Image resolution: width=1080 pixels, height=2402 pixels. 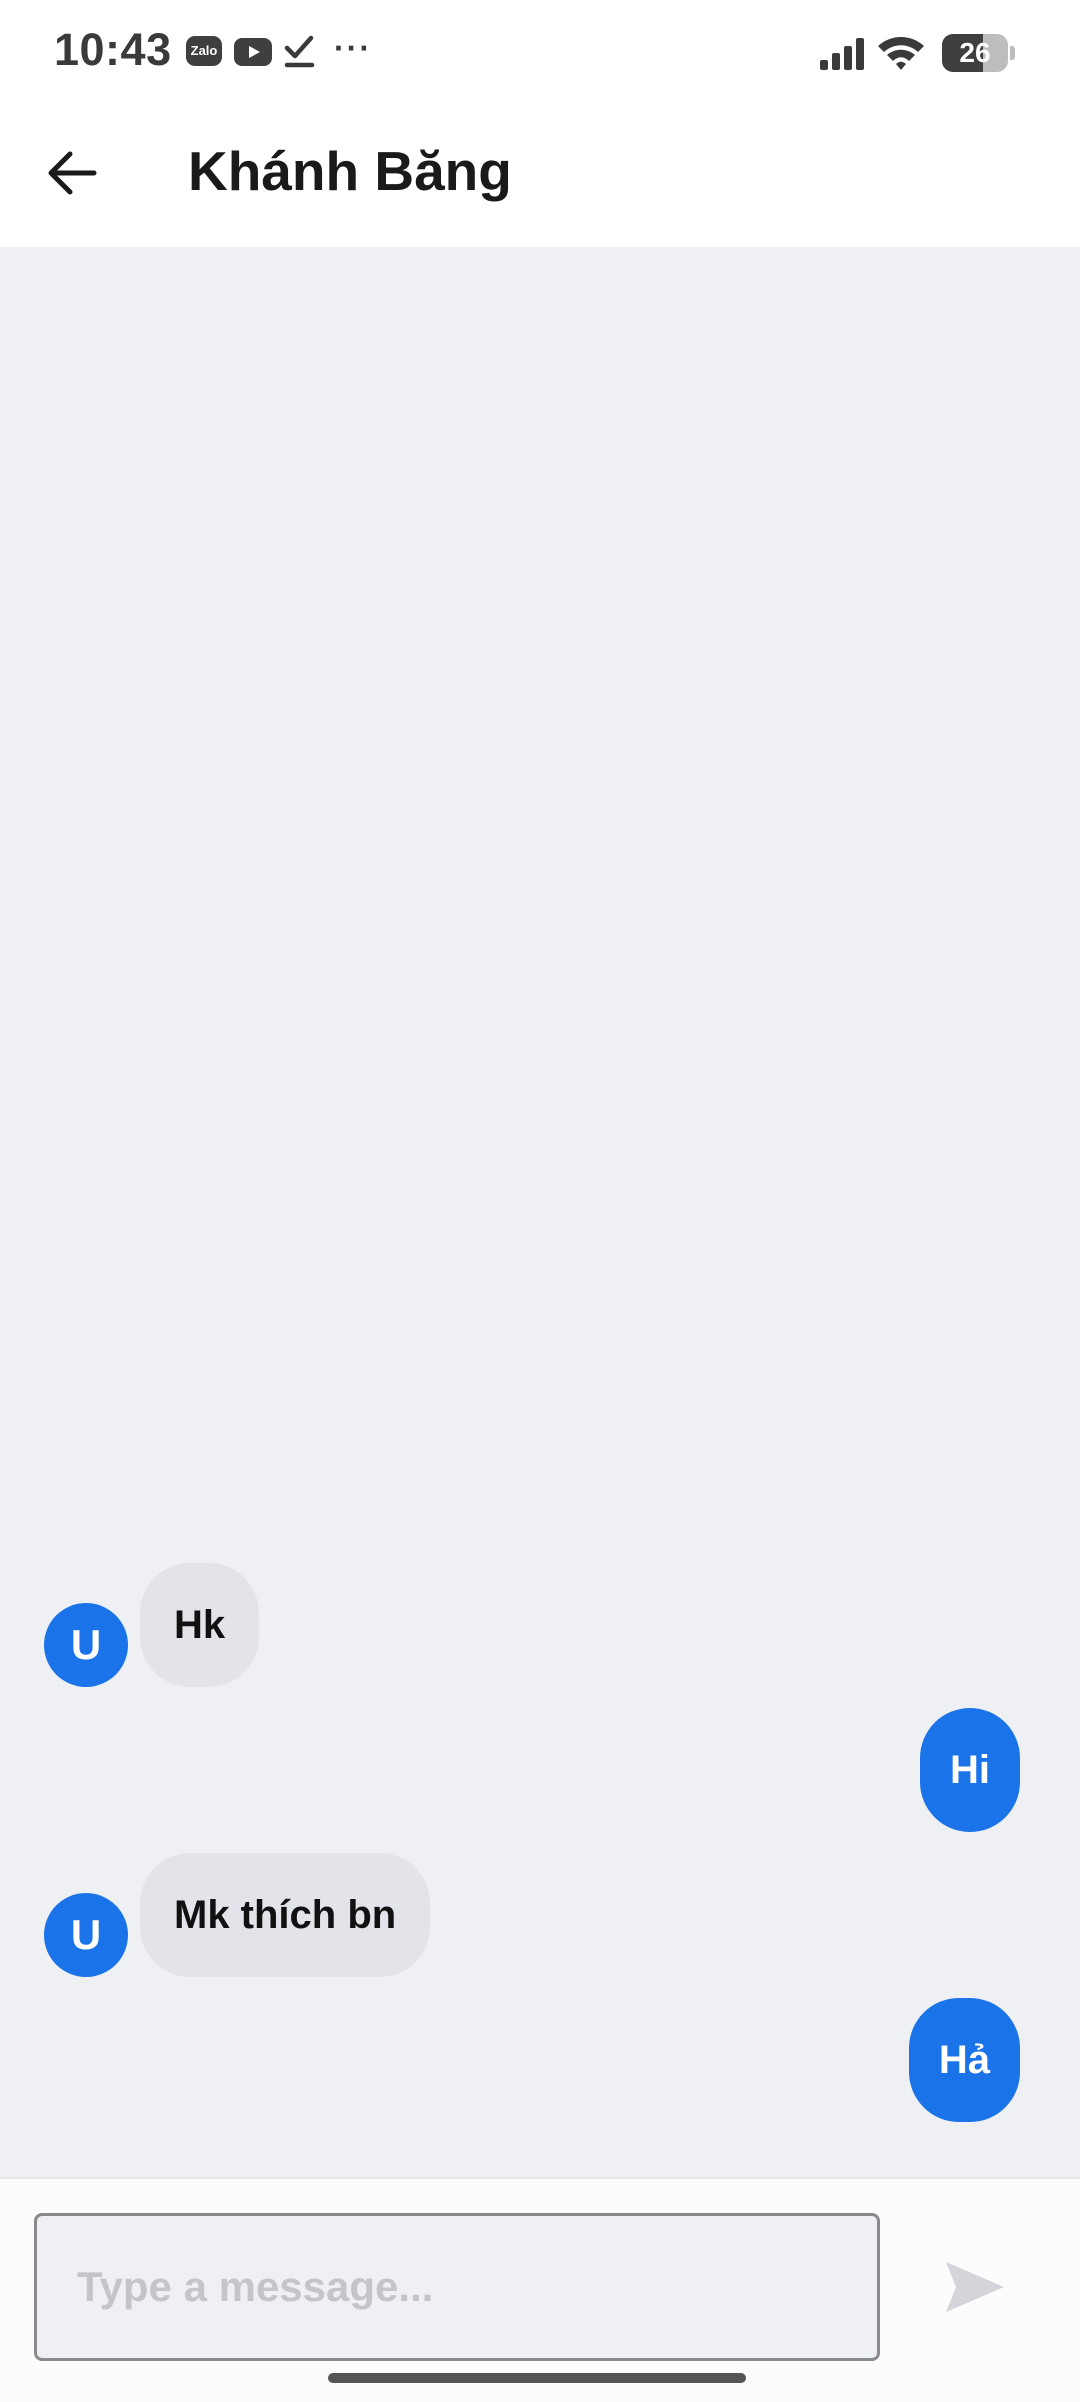 I want to click on send-icon, so click(x=975, y=2287).